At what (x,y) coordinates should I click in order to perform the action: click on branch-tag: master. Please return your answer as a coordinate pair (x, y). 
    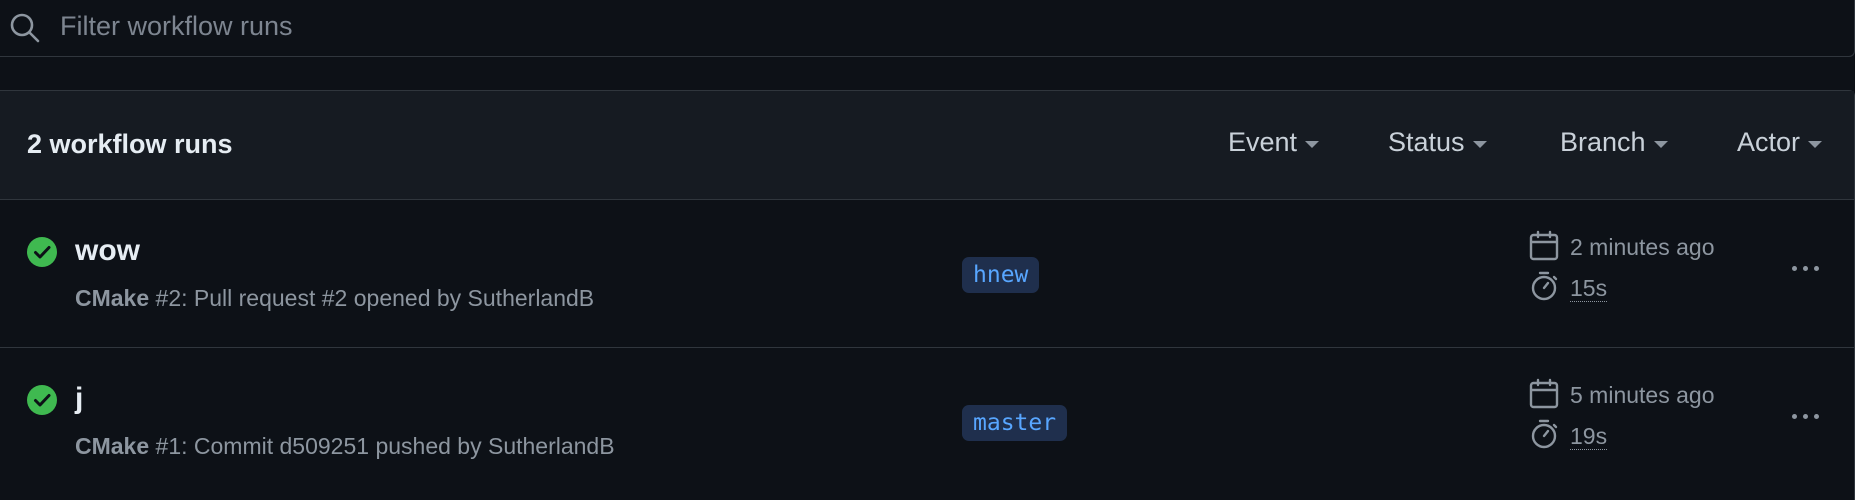
    Looking at the image, I should click on (1015, 423).